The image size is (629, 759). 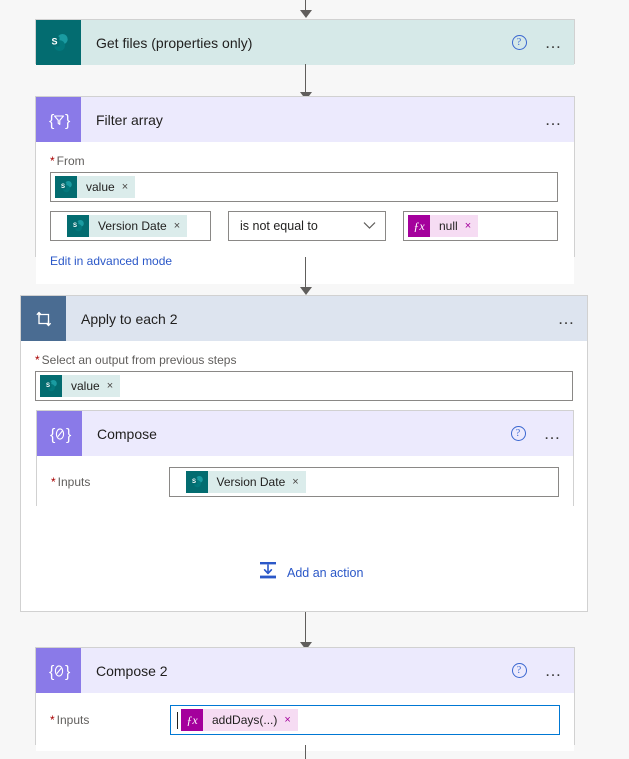 I want to click on token-label: addDays(...), so click(x=245, y=720).